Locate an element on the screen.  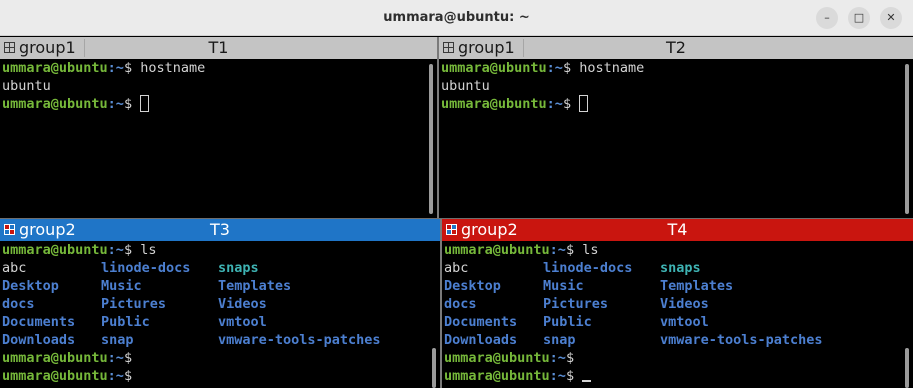
scrollbar-t3 is located at coordinates (434, 368).